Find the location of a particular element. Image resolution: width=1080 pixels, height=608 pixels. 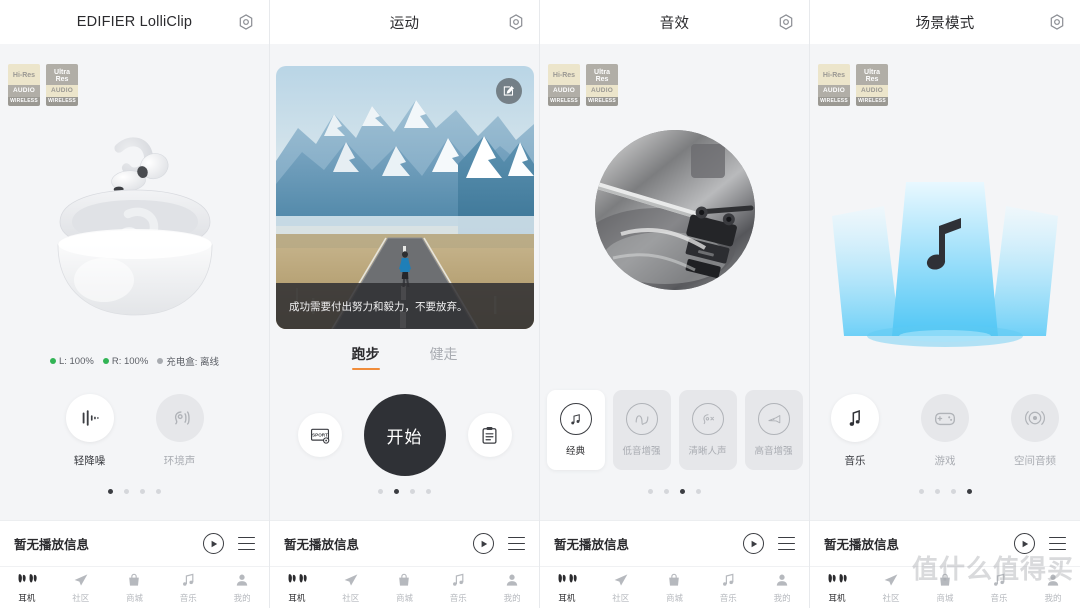

player-title: 暂无播放信息 is located at coordinates (862, 545).